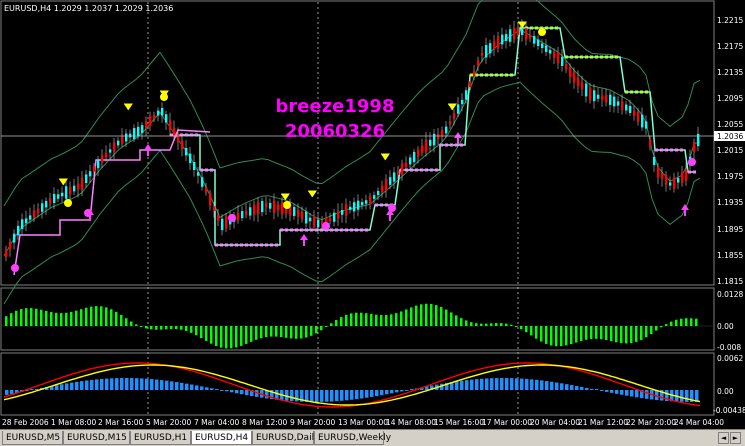 This screenshot has height=446, width=745. I want to click on price-tick: 1.1895, so click(730, 229).